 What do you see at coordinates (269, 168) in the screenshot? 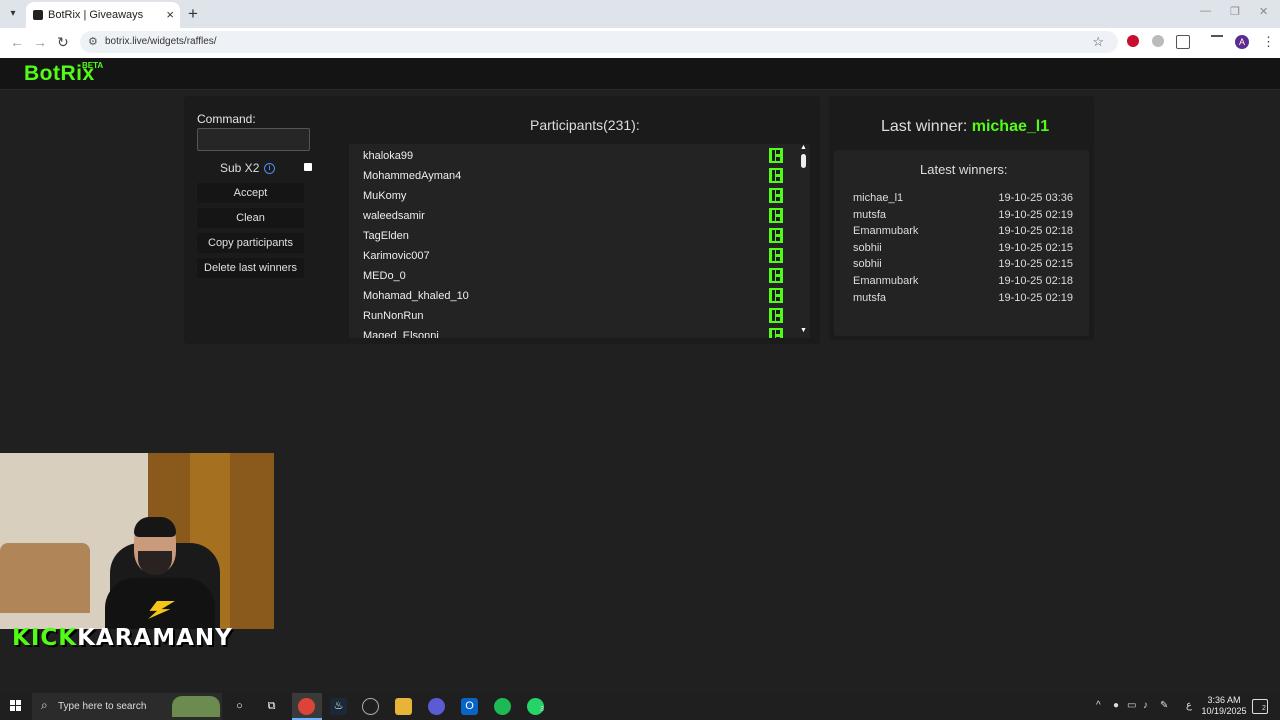
I see `info-icon: i` at bounding box center [269, 168].